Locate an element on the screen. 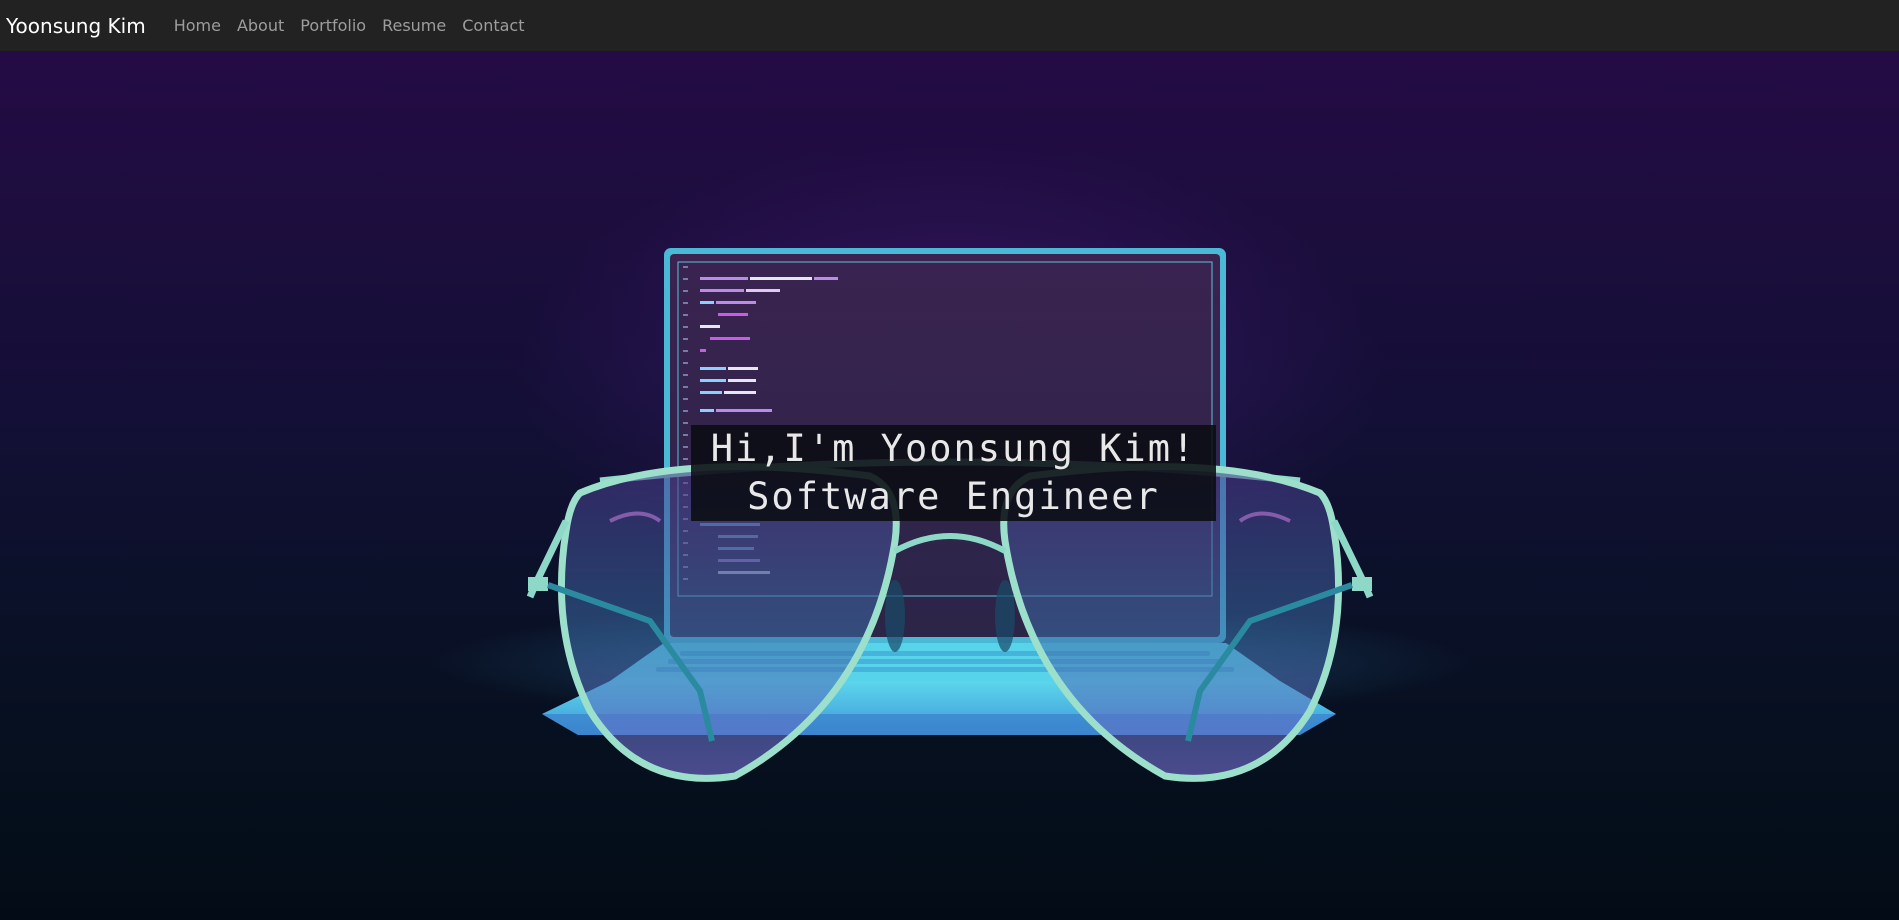 The image size is (1899, 920). hero-title-box: Hi,I'm Yoonsung Kim! Software Engineer is located at coordinates (953, 473).